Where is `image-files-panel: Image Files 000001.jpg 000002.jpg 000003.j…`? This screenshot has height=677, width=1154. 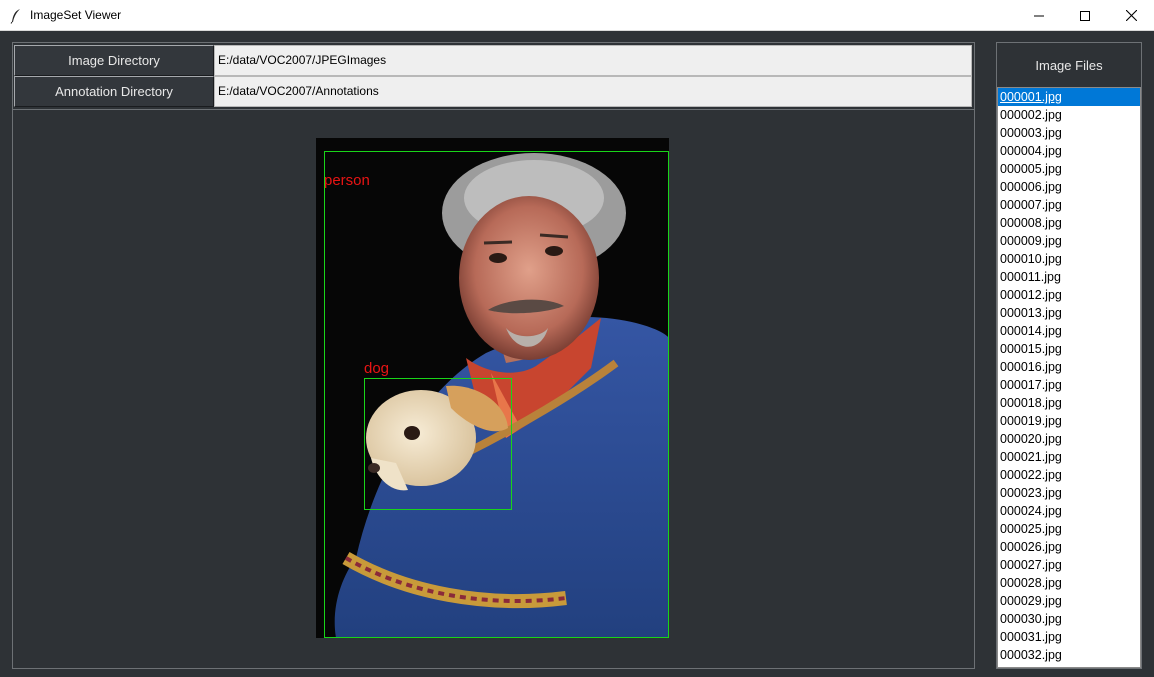 image-files-panel: Image Files 000001.jpg 000002.jpg 000003.j… is located at coordinates (1069, 355).